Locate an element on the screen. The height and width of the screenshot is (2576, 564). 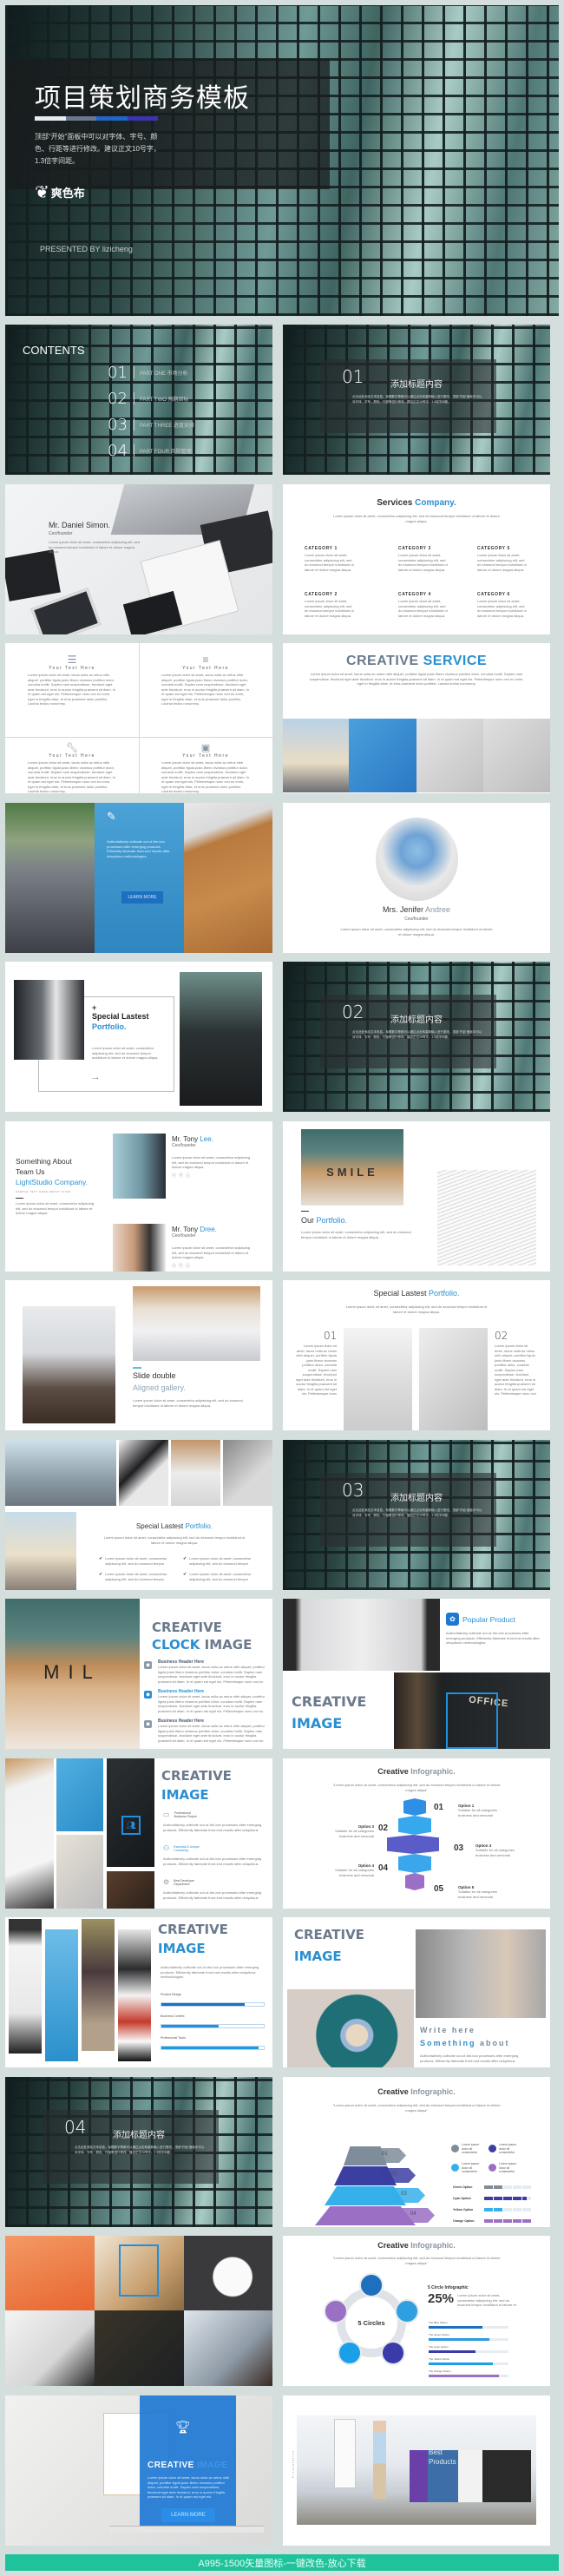
people-icon: ⚇ is located at coordinates (166, 1848).